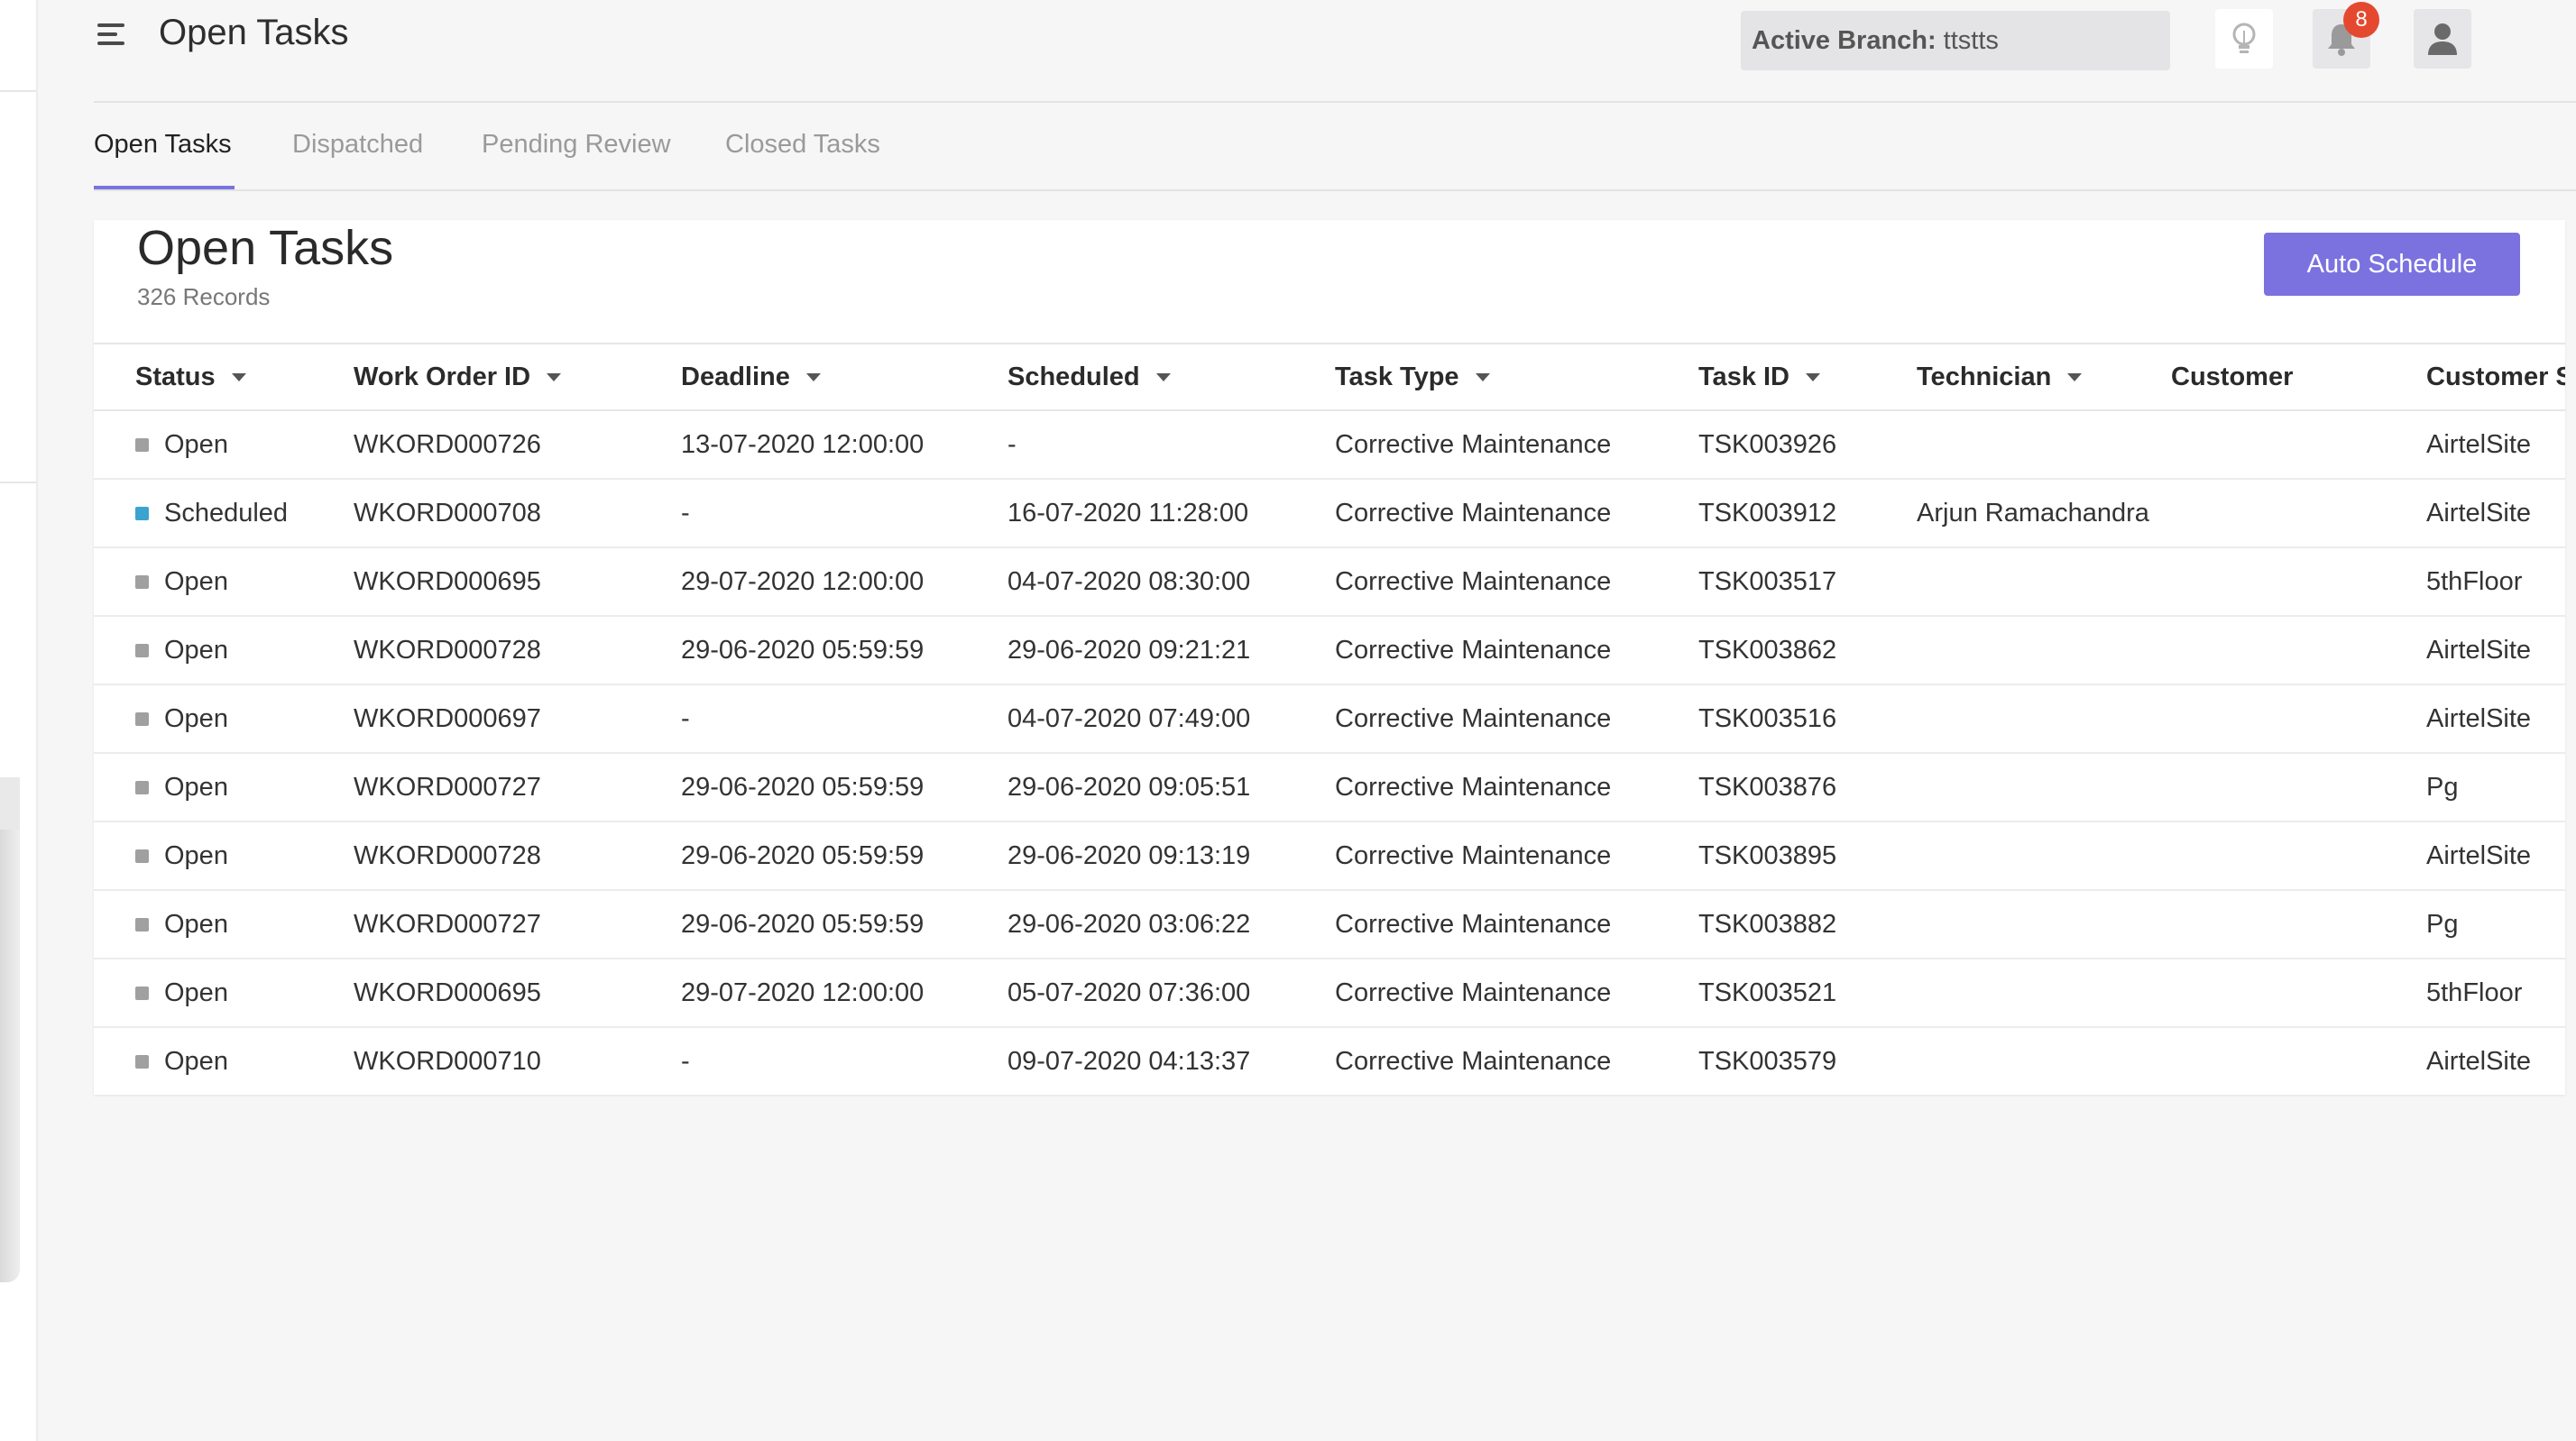 This screenshot has height=1441, width=2576. Describe the element at coordinates (112, 34) in the screenshot. I see `hamburger-menu-icon` at that location.